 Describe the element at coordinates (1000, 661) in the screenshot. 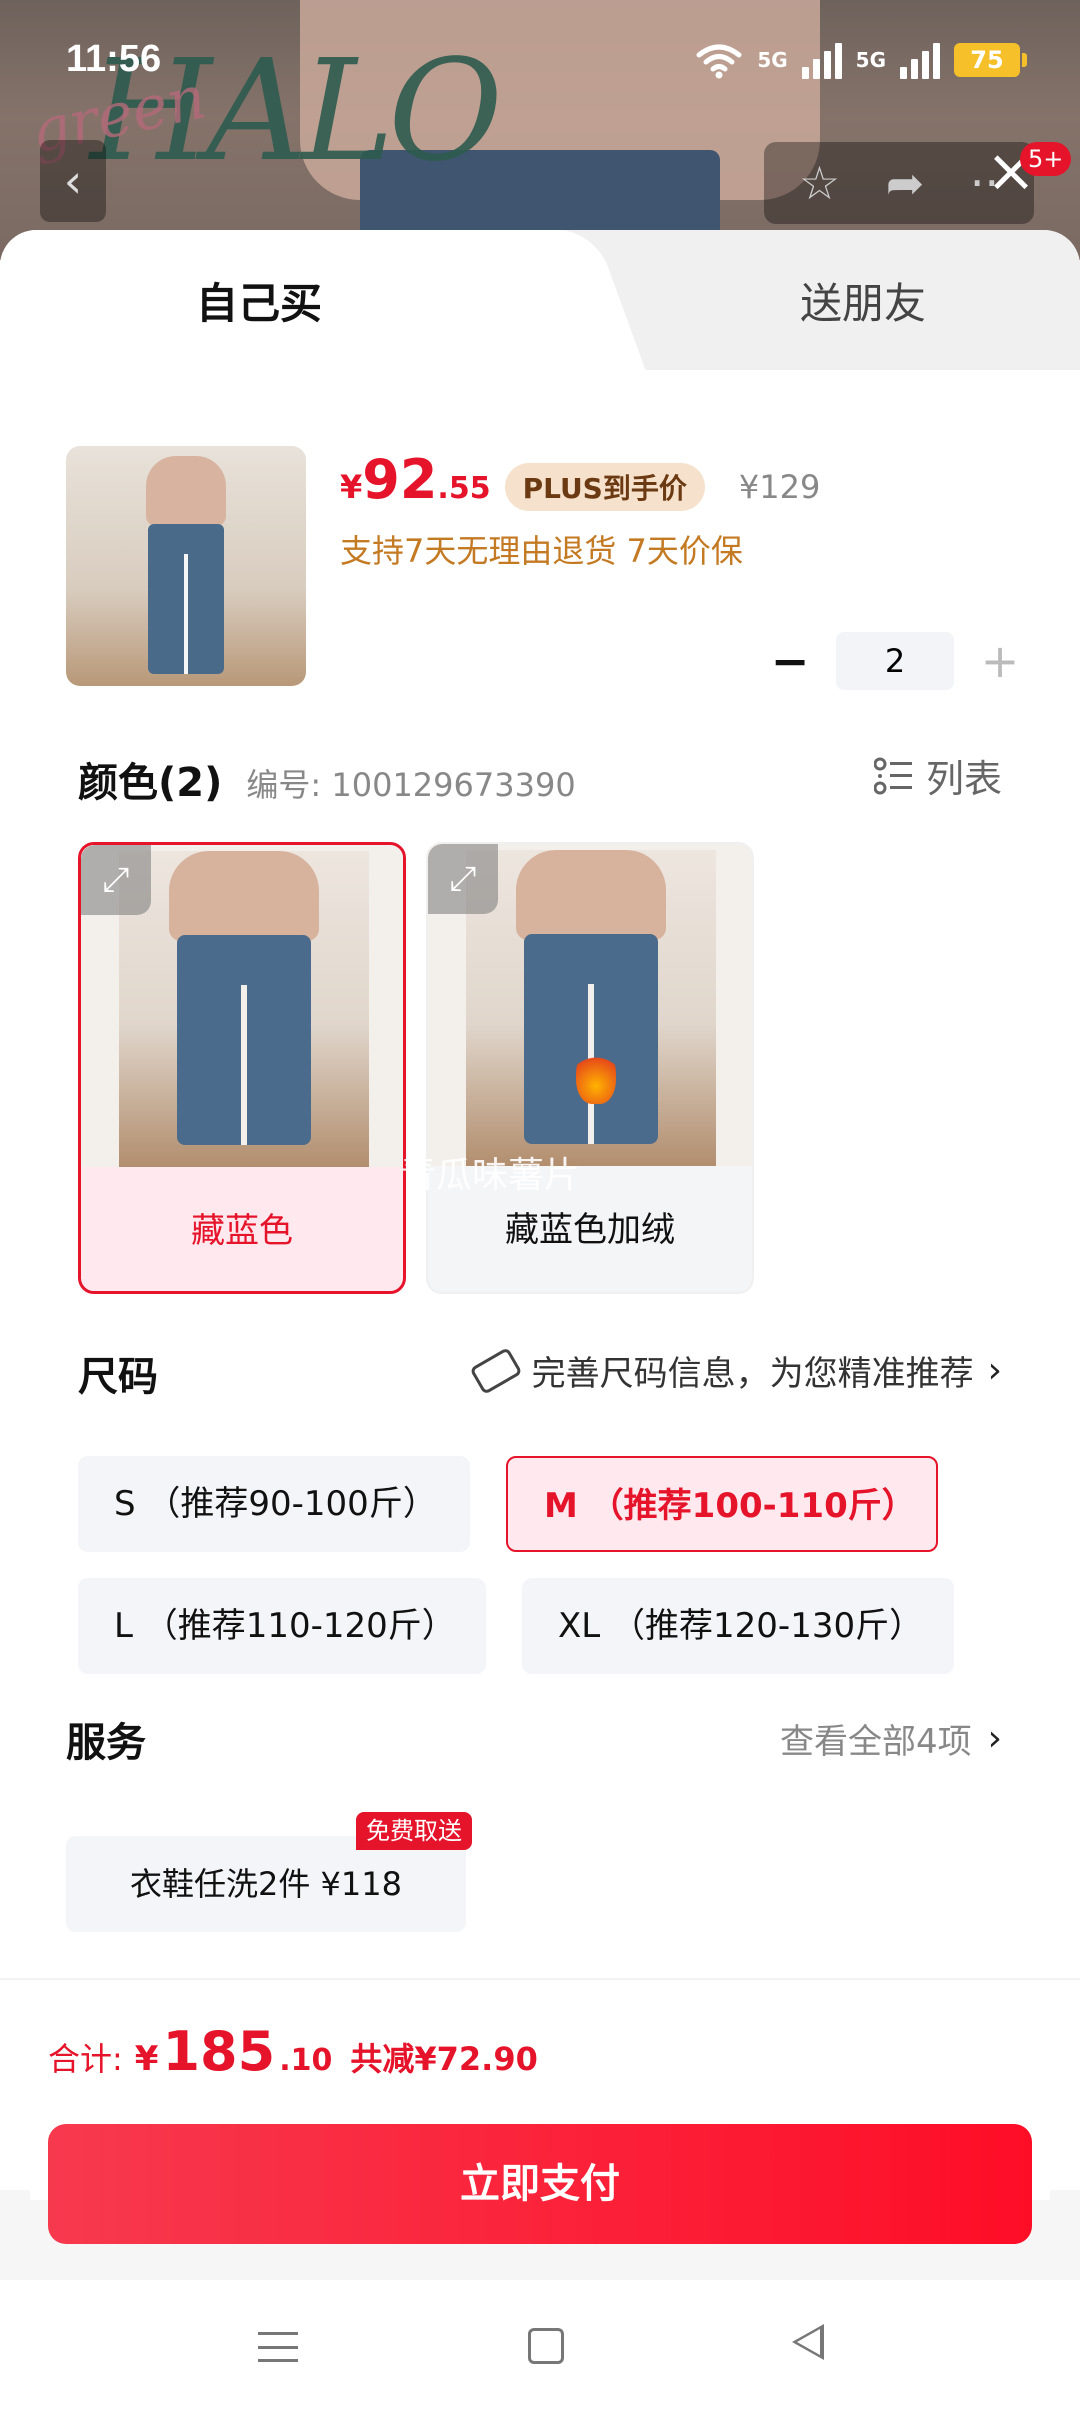

I see `increase-quantity-button: +` at that location.